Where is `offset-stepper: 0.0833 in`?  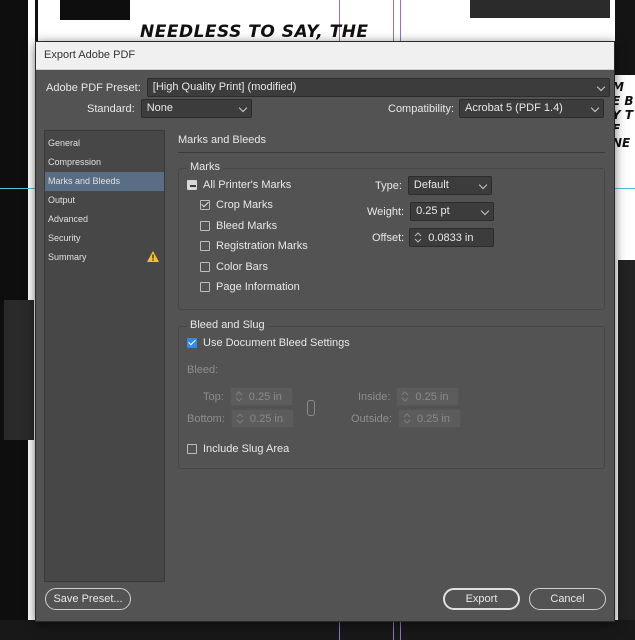
offset-stepper: 0.0833 in is located at coordinates (452, 237).